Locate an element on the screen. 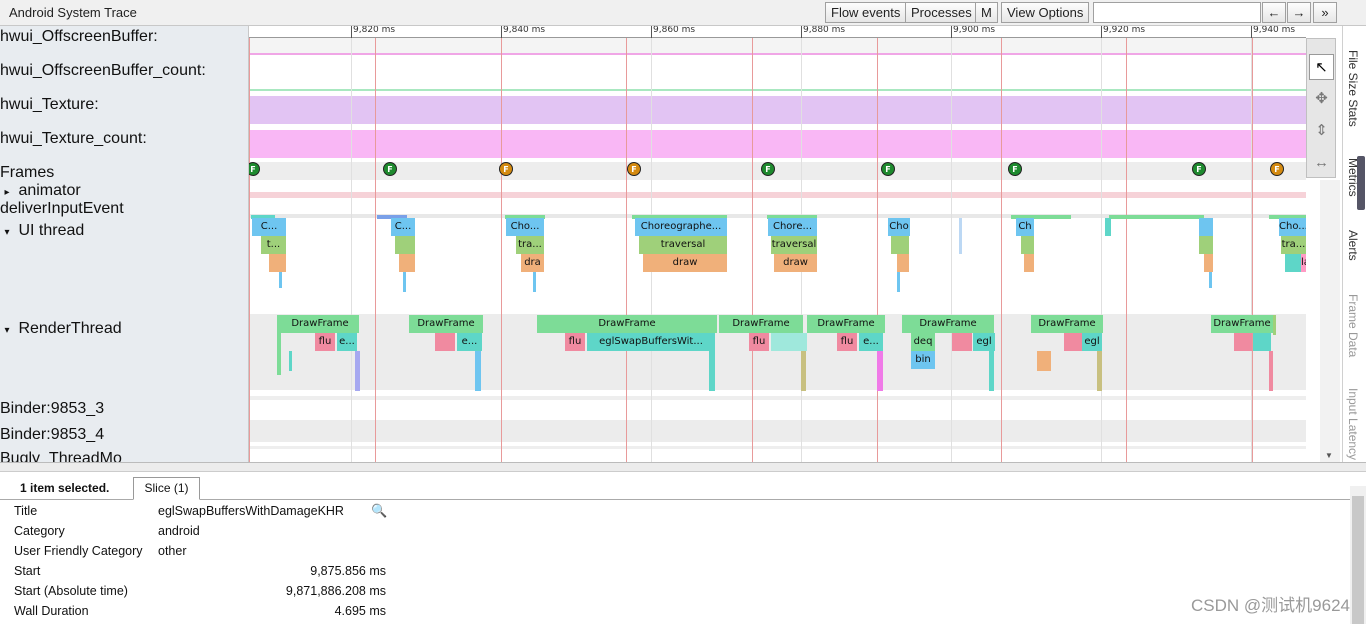  view-options-button: View Options is located at coordinates (1045, 12).